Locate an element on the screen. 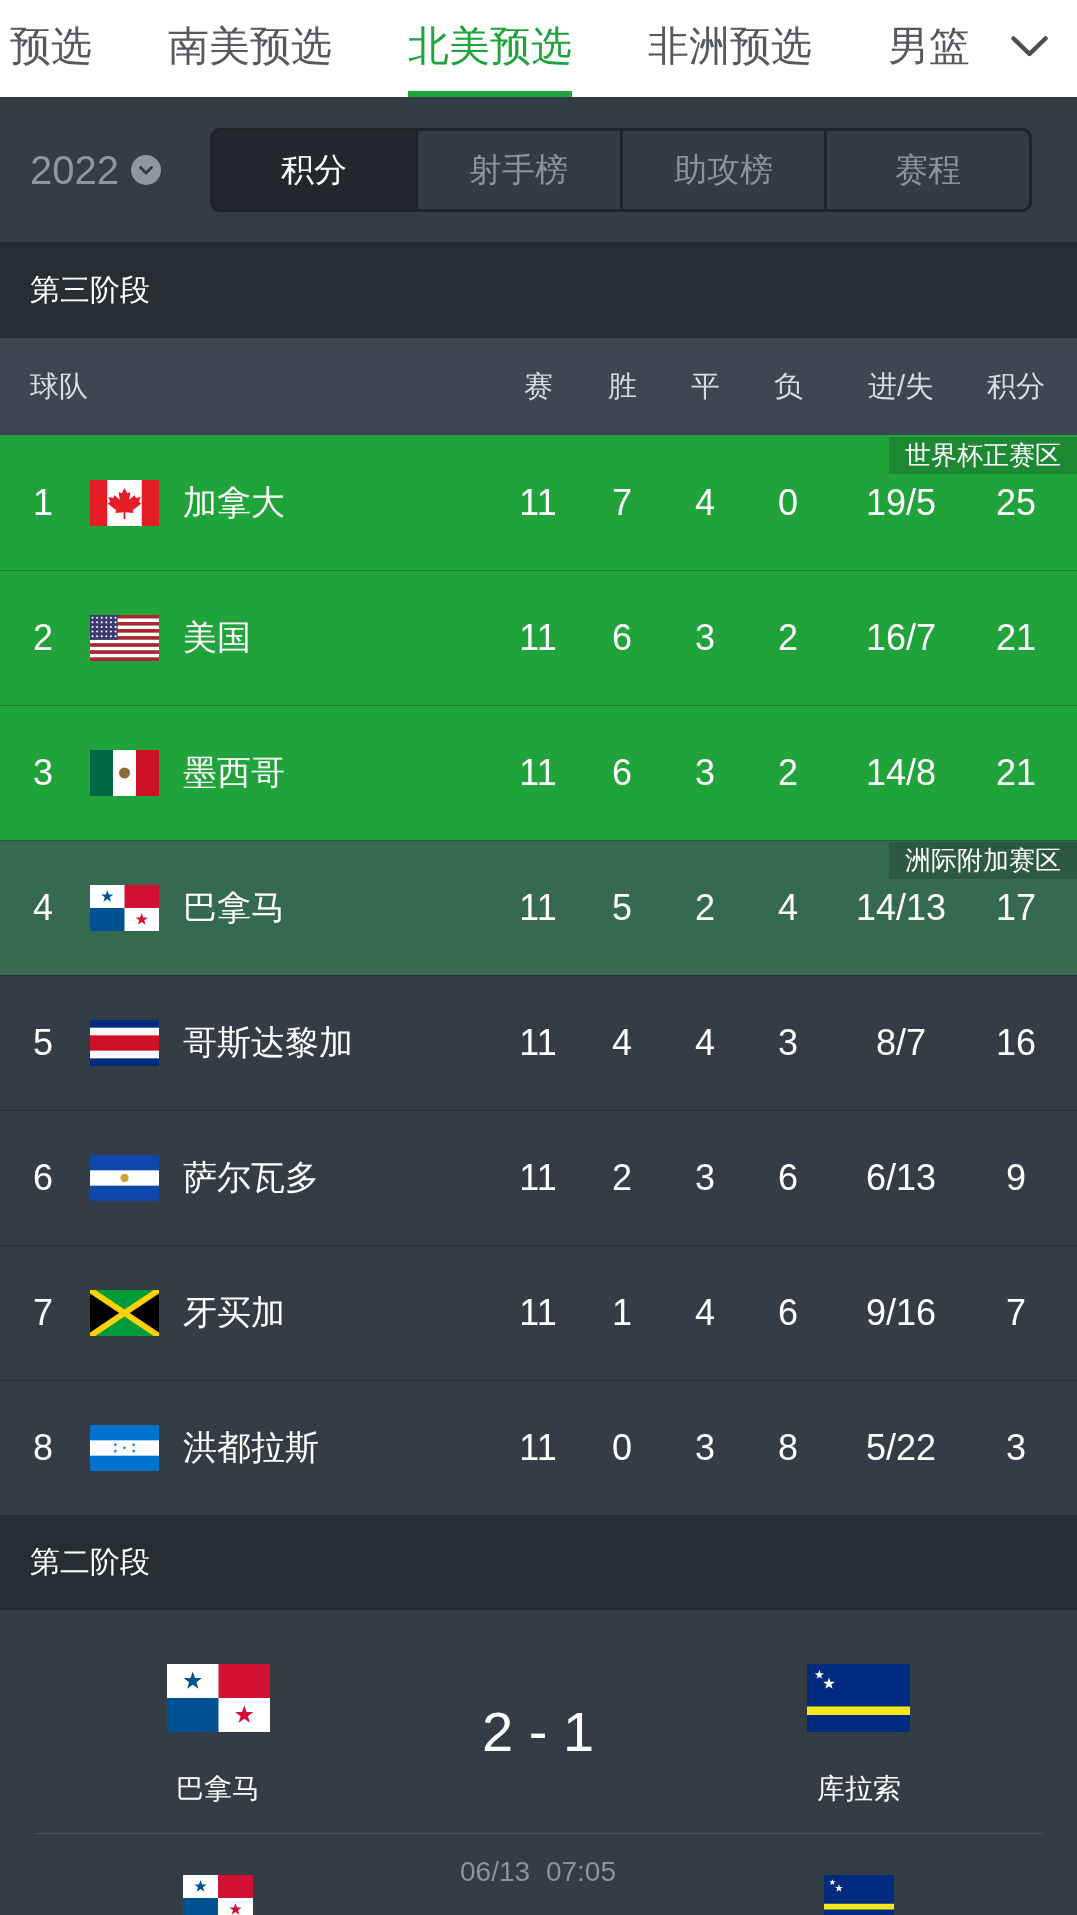 This screenshot has height=1915, width=1077. points: 3 is located at coordinates (1016, 1448).